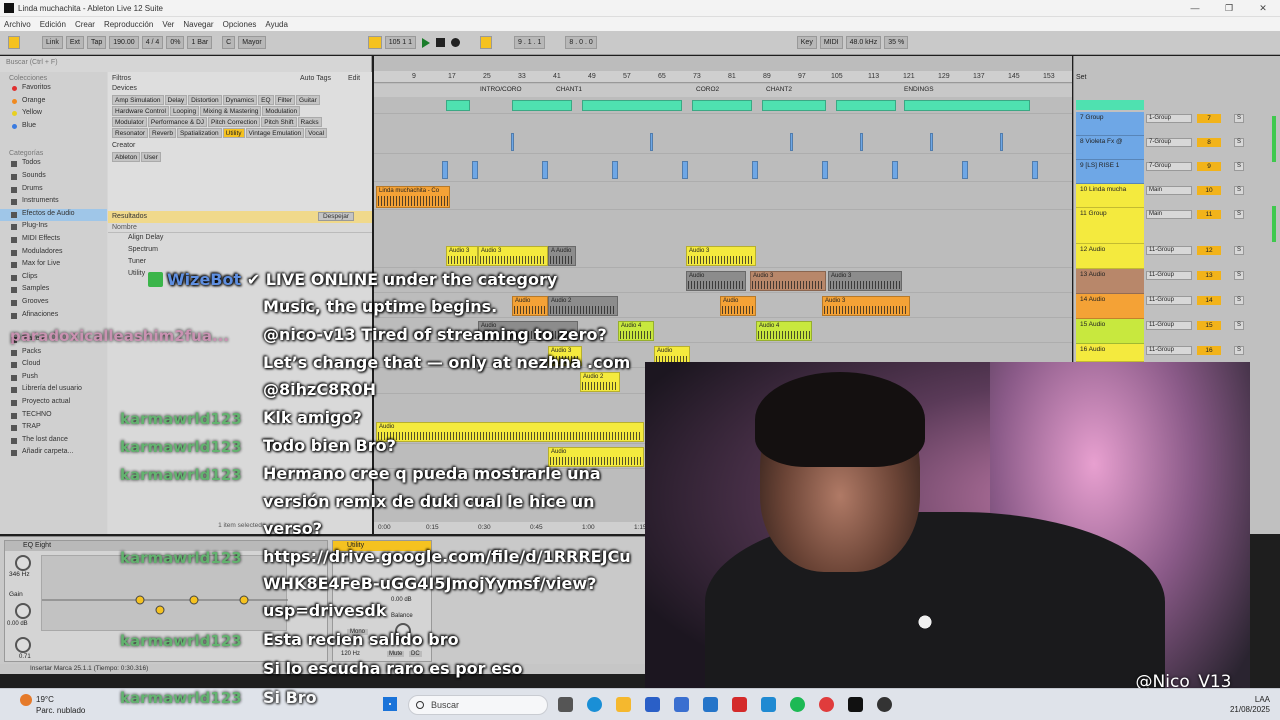 The width and height of the screenshot is (1280, 720). I want to click on track-lane-12: Audio 3 Audio 3 A Audio Audio 3, so click(723, 256).